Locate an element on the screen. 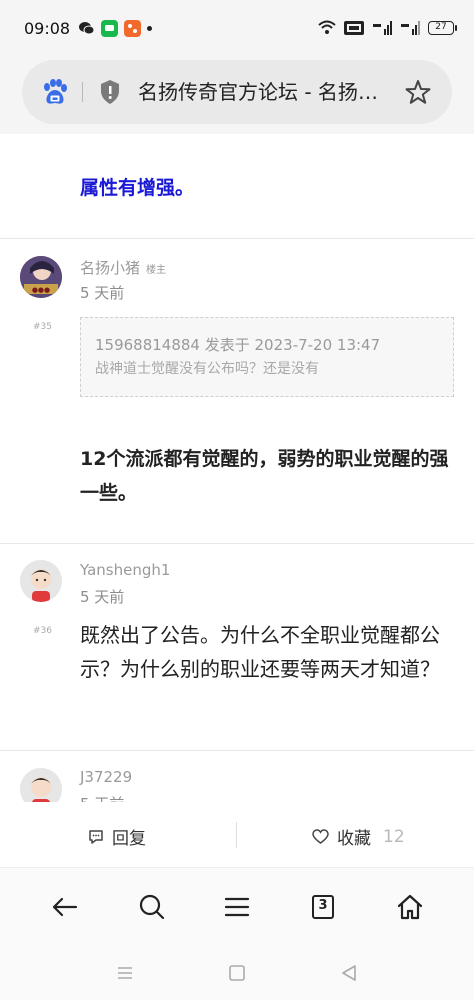  favorite-count: 12 is located at coordinates (394, 836).